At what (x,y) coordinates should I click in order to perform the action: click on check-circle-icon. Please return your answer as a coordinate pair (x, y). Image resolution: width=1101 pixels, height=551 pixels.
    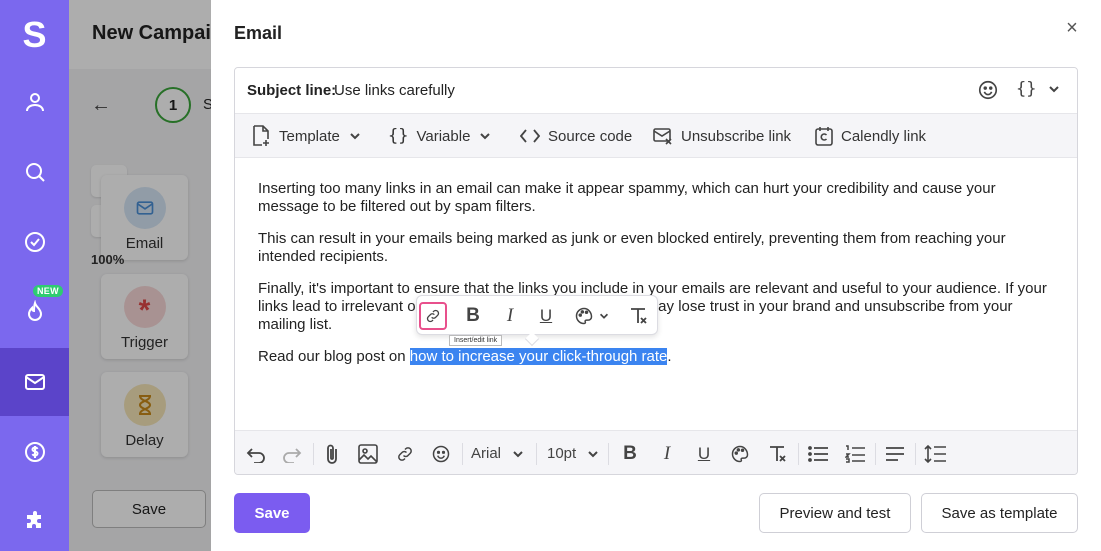
    Looking at the image, I should click on (34, 242).